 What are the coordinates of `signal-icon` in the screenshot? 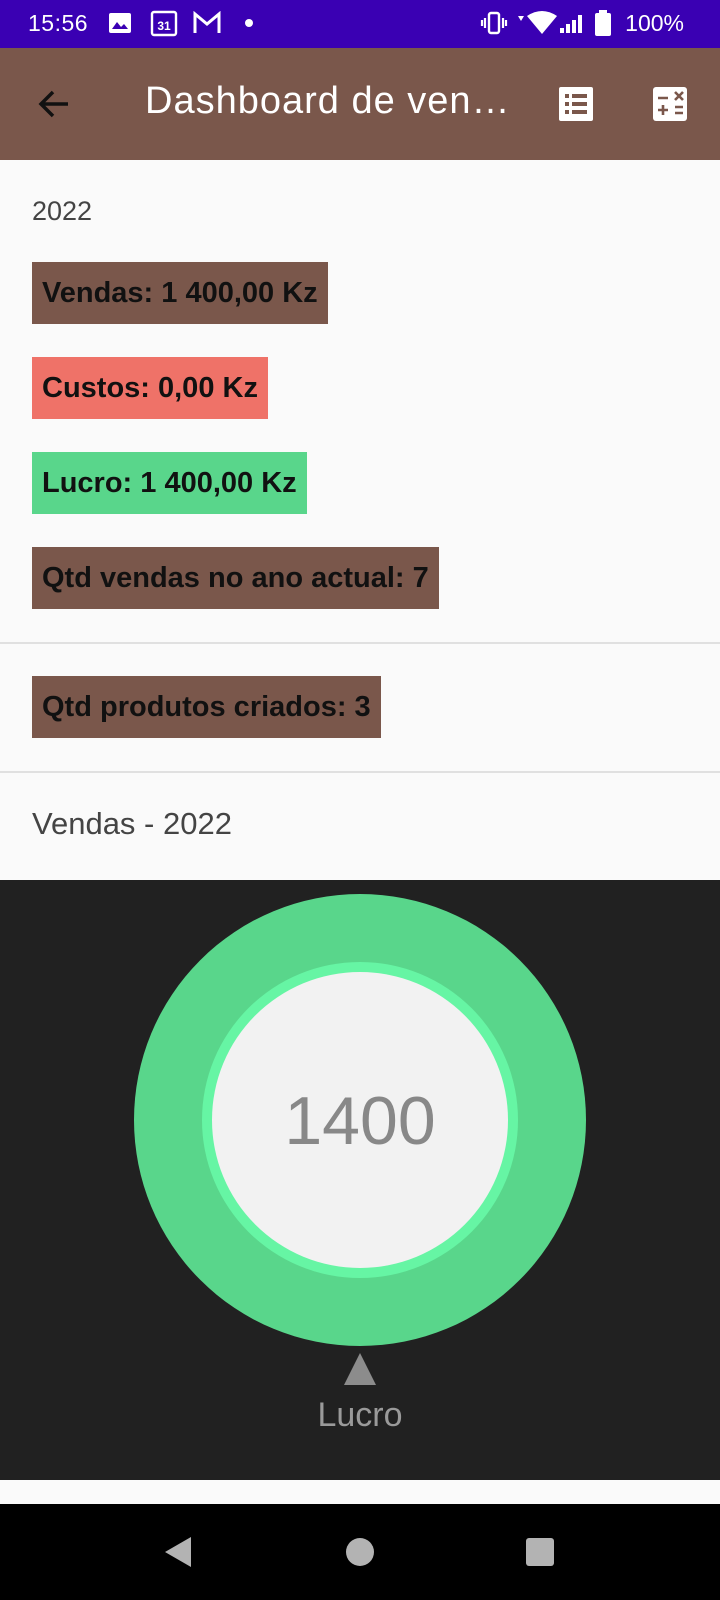 It's located at (573, 23).